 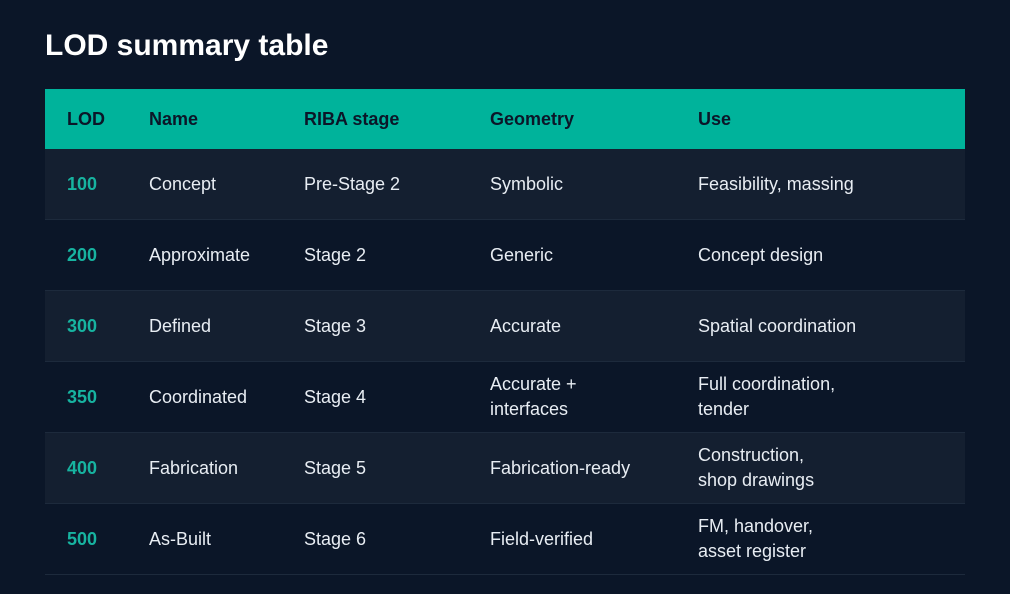 What do you see at coordinates (335, 254) in the screenshot?
I see `cell-riba-stage: Stage 2` at bounding box center [335, 254].